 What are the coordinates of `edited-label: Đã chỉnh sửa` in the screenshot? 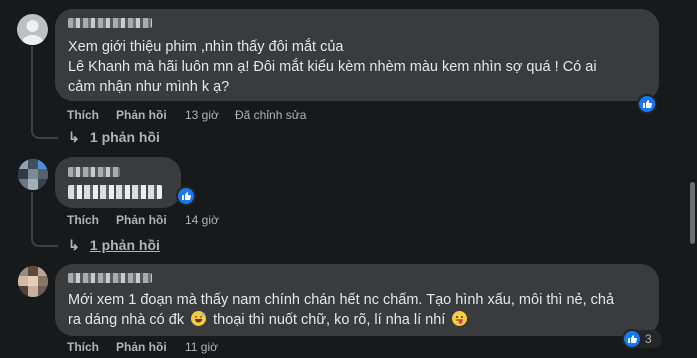 It's located at (271, 115).